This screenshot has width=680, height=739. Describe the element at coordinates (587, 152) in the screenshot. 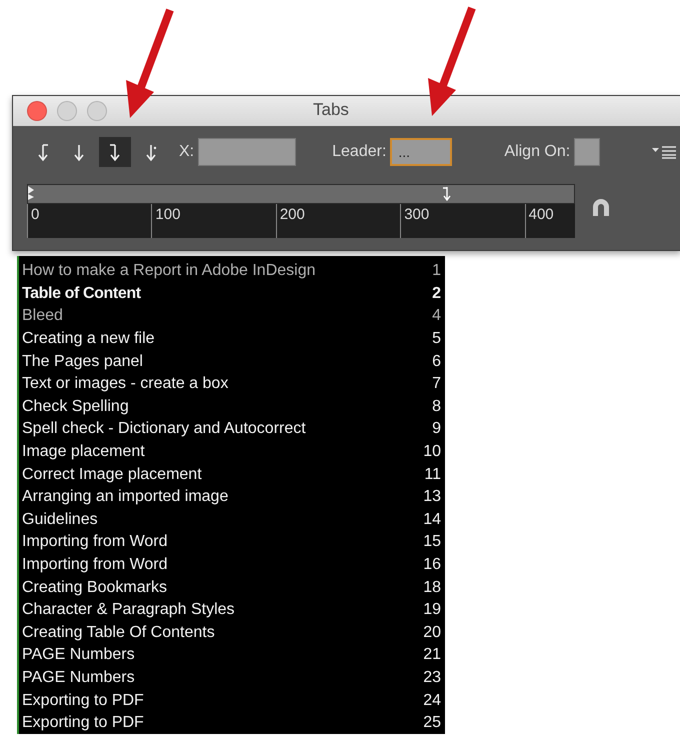

I see `align-on-field` at that location.